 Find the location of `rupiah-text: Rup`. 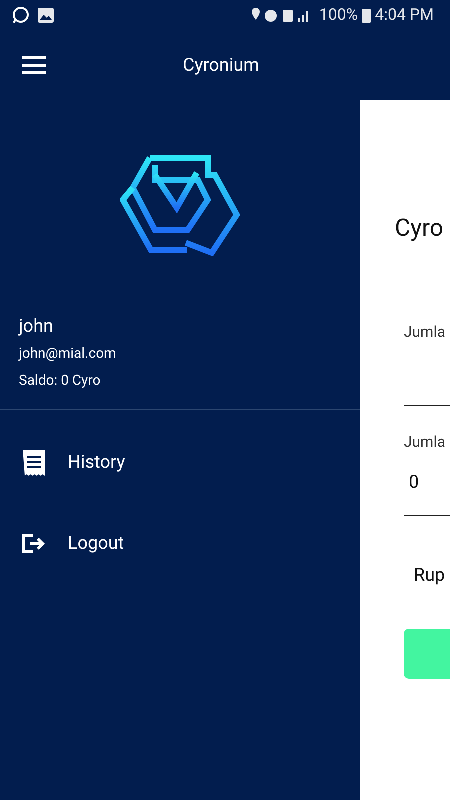

rupiah-text: Rup is located at coordinates (430, 576).